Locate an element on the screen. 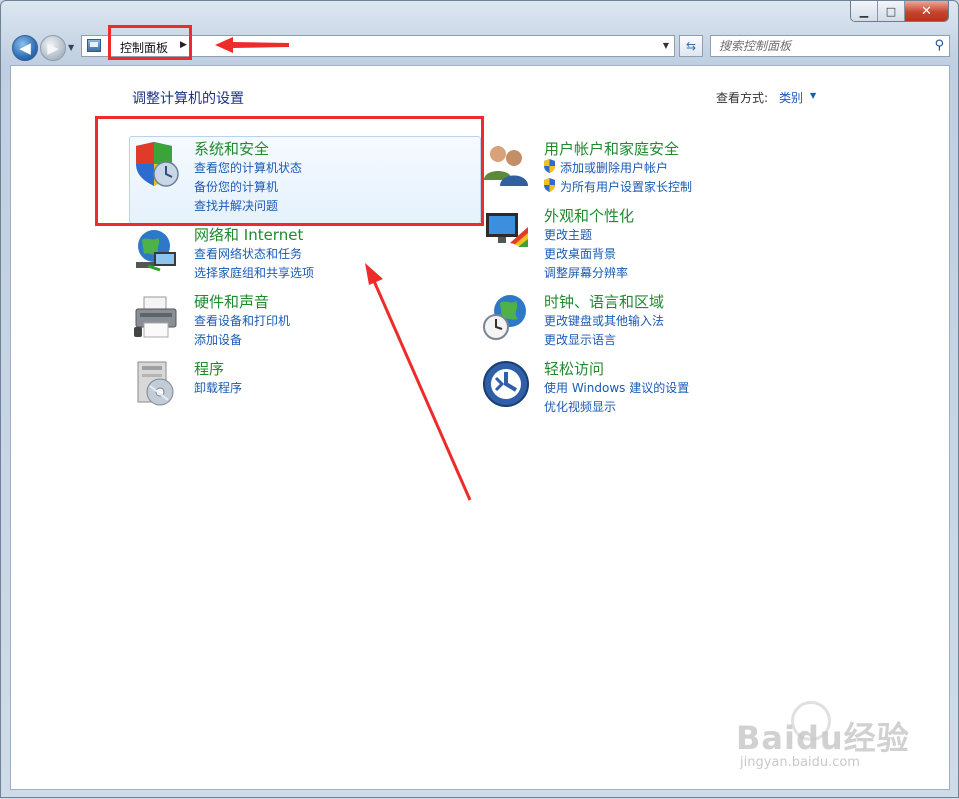 The width and height of the screenshot is (959, 799). annotation-arrow-line is located at coordinates (422, 390).